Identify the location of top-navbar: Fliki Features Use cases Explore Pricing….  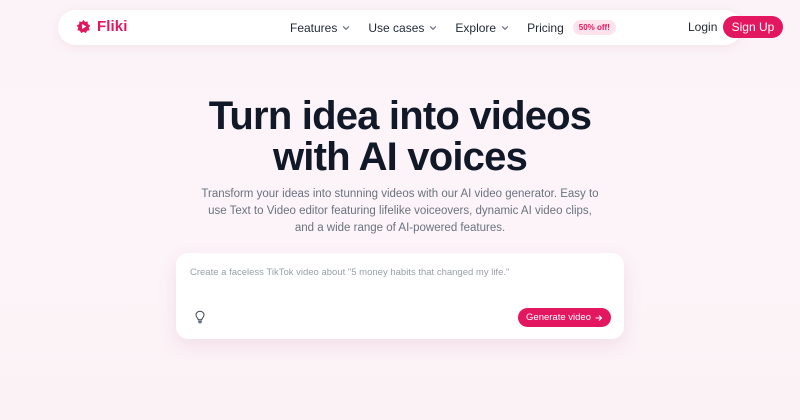
(420, 27).